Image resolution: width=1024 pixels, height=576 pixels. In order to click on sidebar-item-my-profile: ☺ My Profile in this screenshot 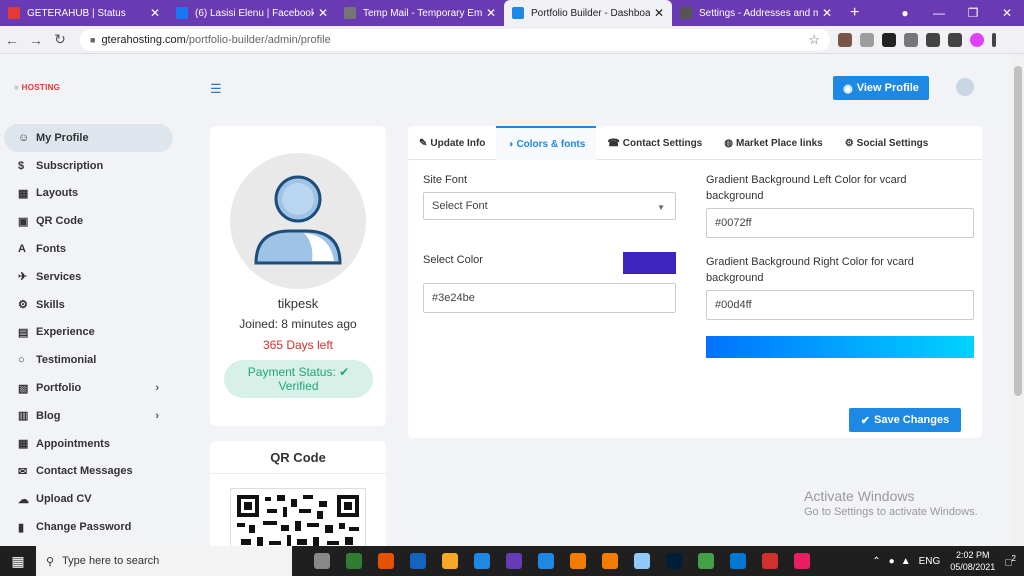, I will do `click(88, 138)`.